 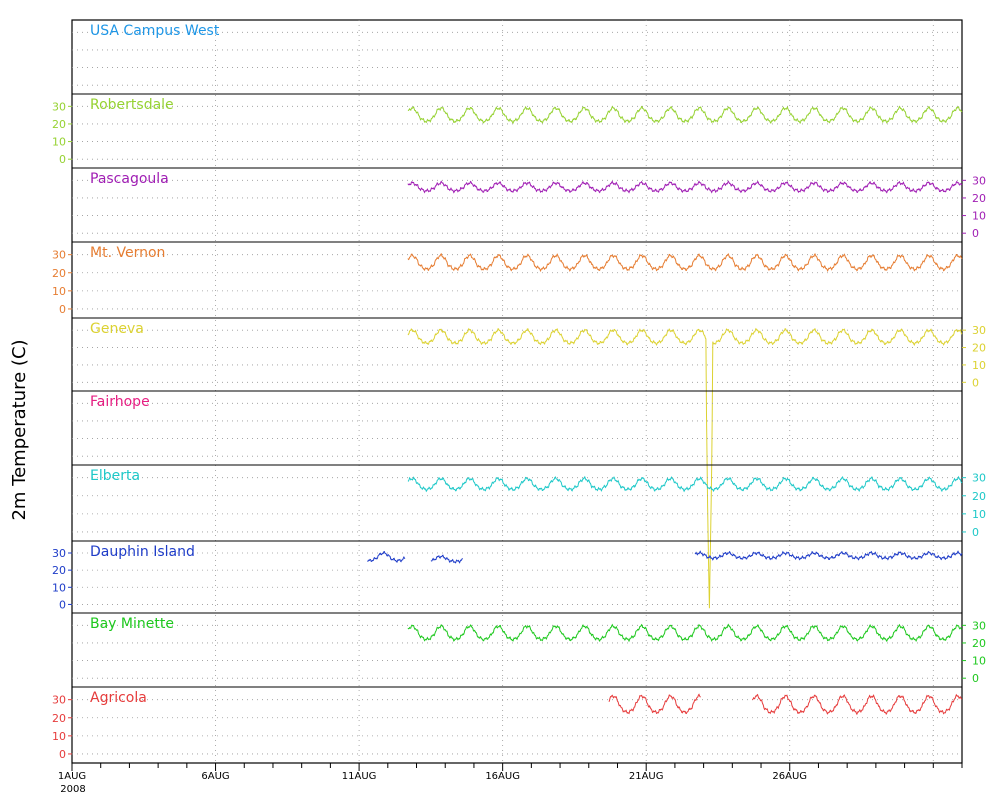 I want to click on station-label: Geneva, so click(x=117, y=329).